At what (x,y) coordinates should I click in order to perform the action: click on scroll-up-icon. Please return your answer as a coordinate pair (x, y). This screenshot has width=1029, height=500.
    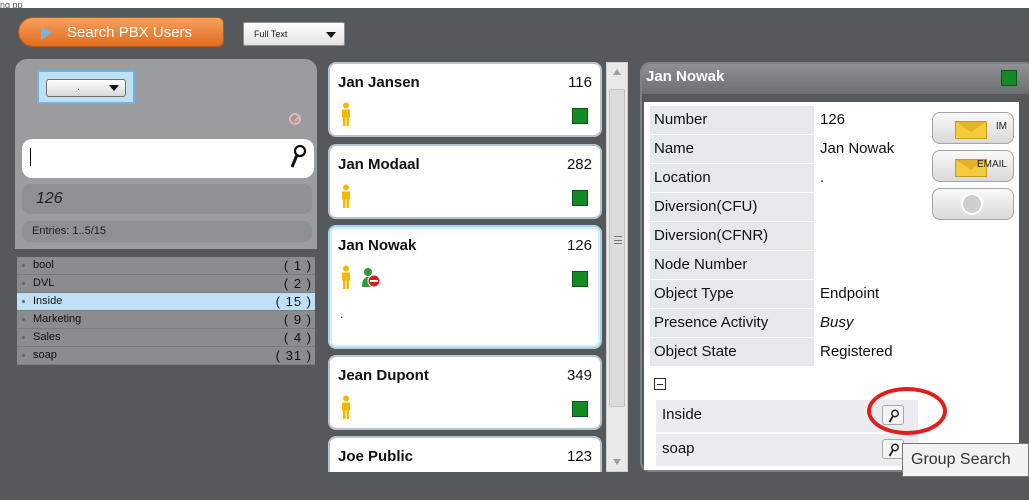
    Looking at the image, I should click on (617, 72).